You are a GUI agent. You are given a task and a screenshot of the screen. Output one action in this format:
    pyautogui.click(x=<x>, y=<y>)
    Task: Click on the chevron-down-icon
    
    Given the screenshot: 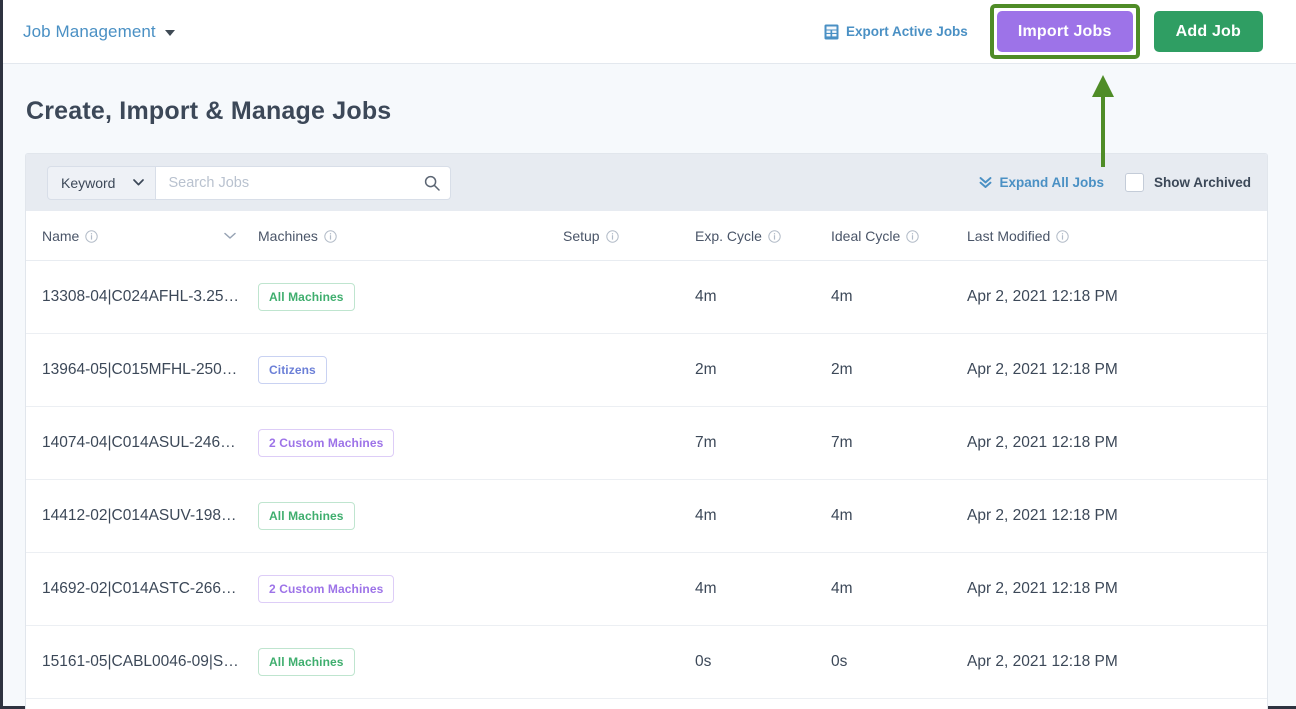 What is the action you would take?
    pyautogui.click(x=139, y=182)
    